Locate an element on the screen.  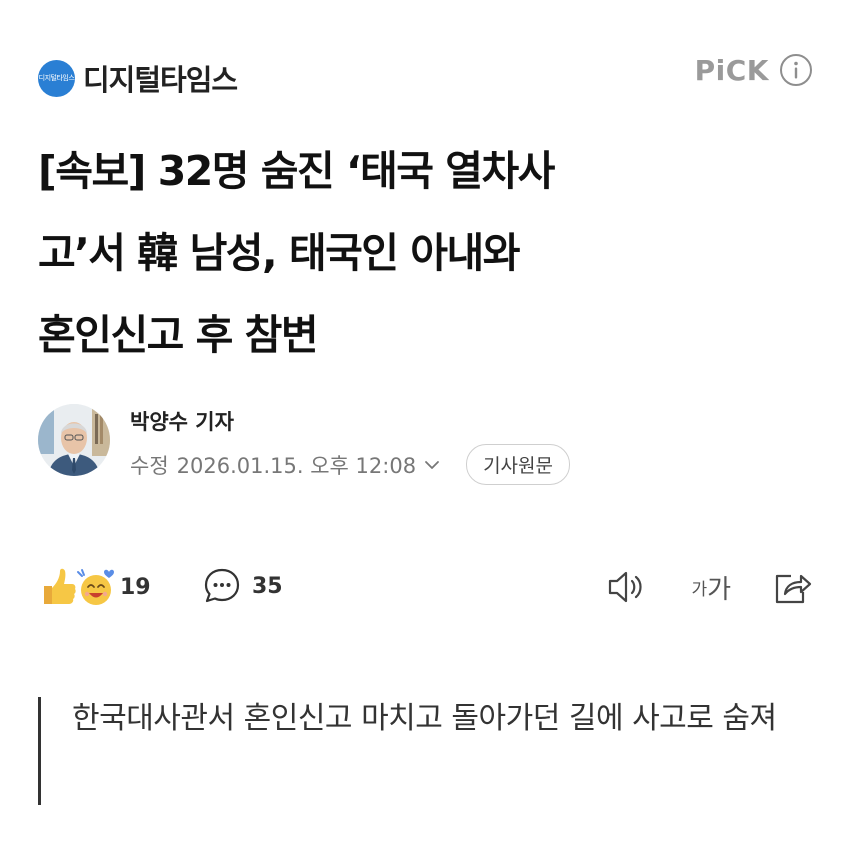
press-logo-text: 디지털타임스 is located at coordinates (56, 78).